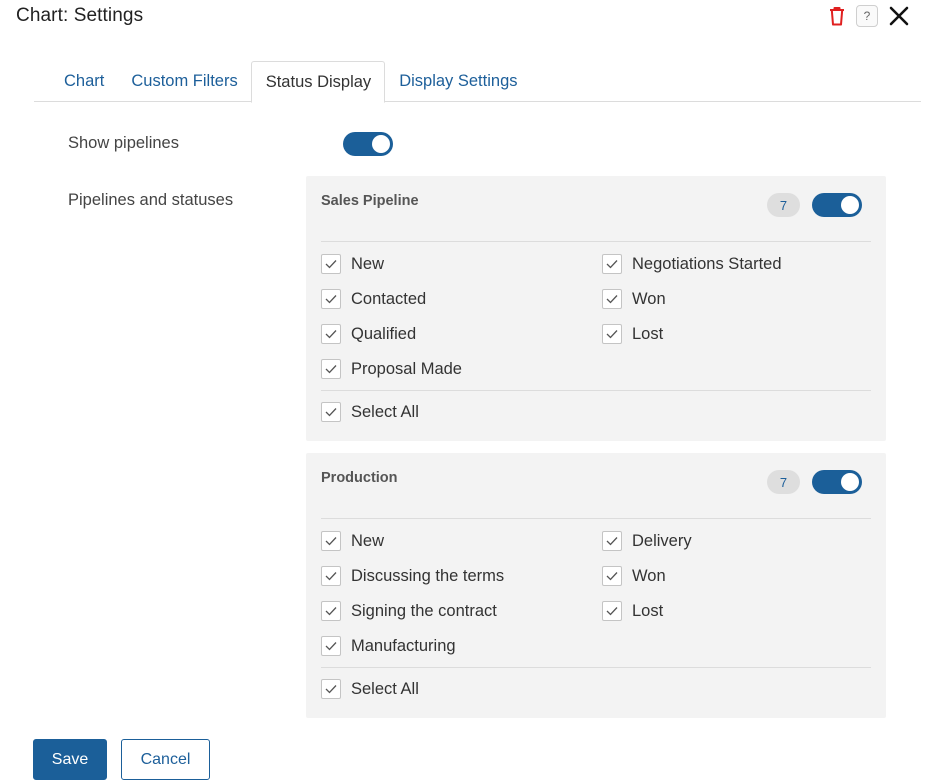 This screenshot has height=784, width=932. What do you see at coordinates (75, 81) in the screenshot?
I see `tab-chart: Chart` at bounding box center [75, 81].